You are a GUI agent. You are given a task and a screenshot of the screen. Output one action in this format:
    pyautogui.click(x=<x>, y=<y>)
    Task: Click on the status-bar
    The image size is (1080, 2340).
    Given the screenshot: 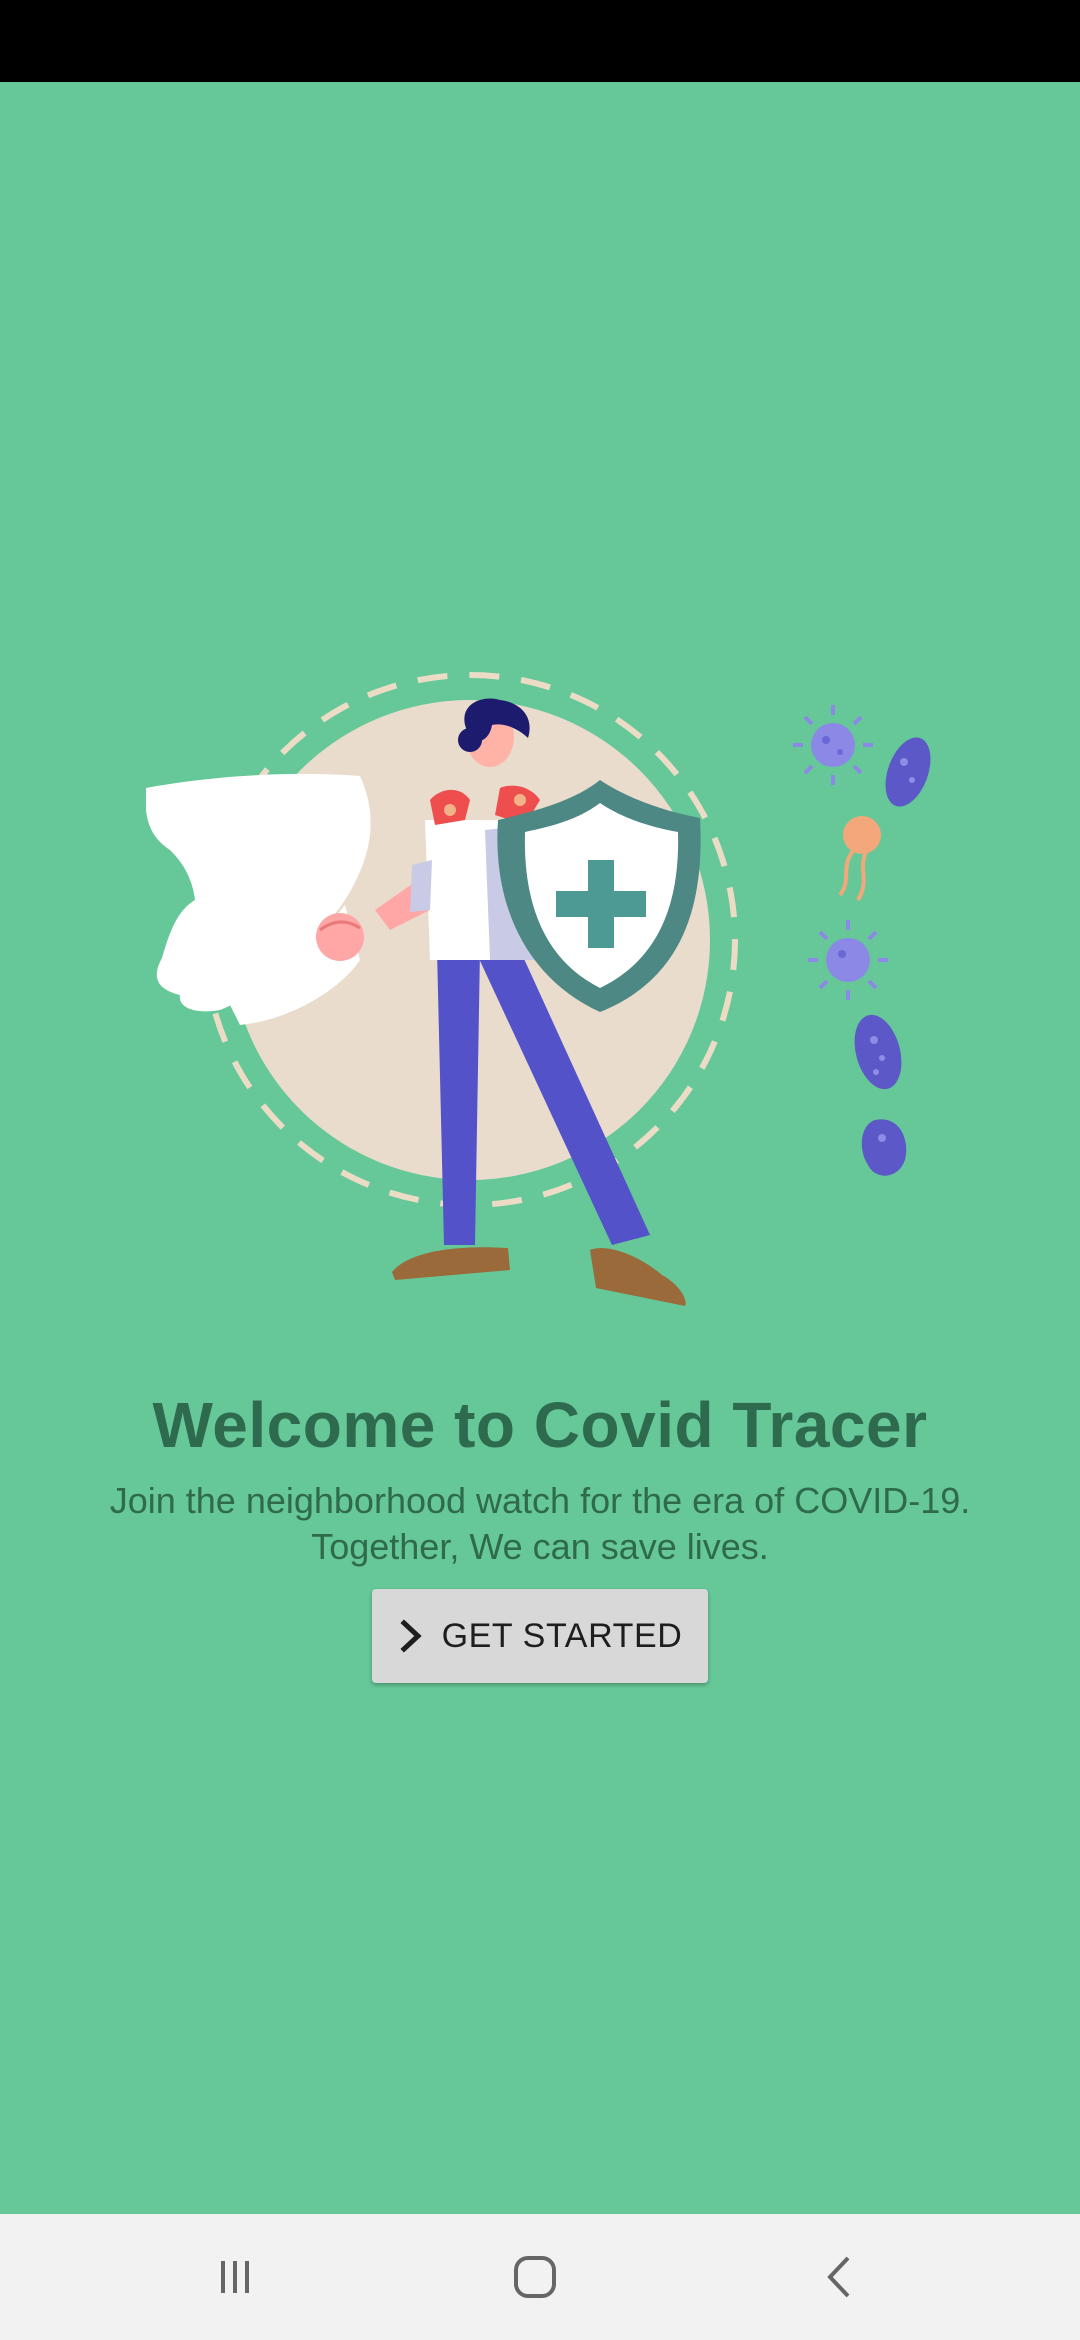 What is the action you would take?
    pyautogui.click(x=540, y=41)
    